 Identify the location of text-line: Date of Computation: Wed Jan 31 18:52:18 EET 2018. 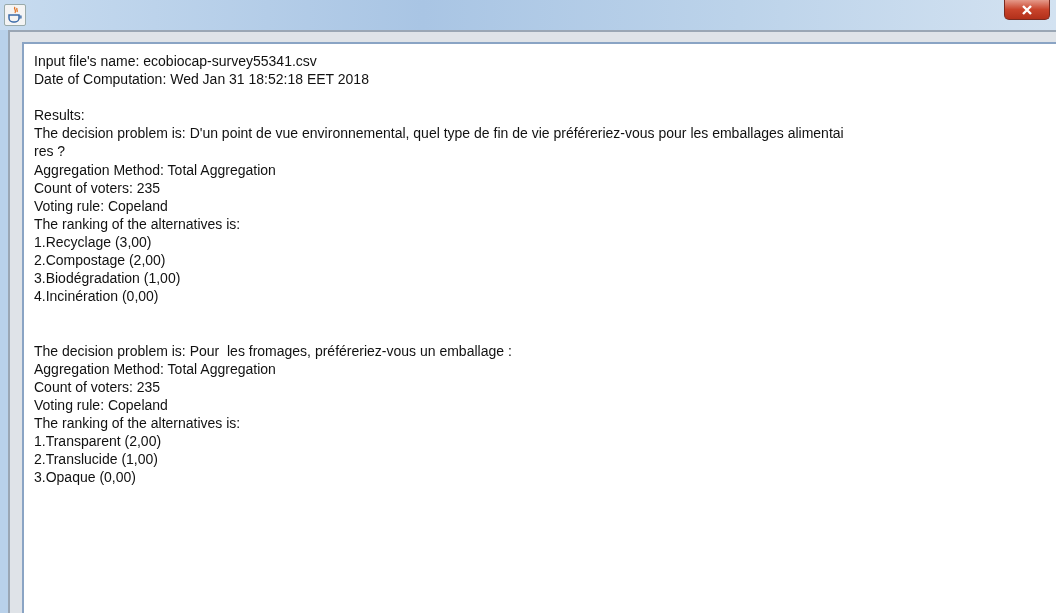
(202, 79).